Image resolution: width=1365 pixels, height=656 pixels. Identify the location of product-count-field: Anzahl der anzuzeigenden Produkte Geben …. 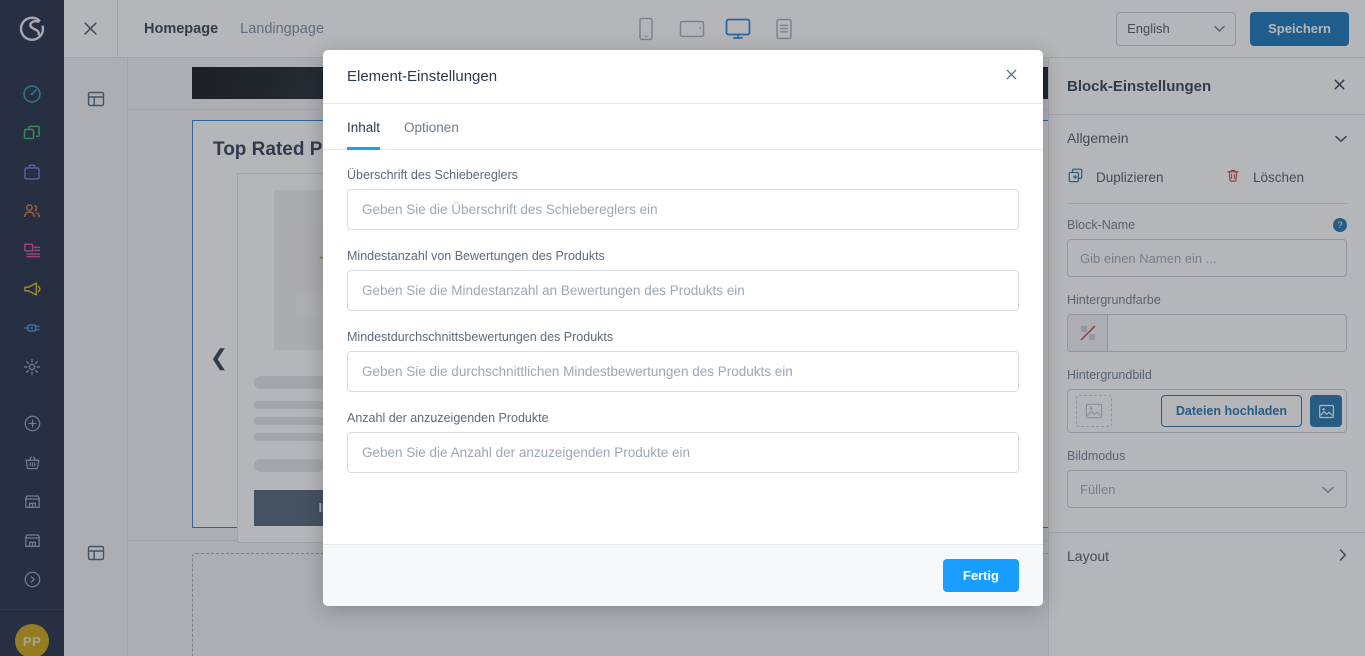
(683, 442).